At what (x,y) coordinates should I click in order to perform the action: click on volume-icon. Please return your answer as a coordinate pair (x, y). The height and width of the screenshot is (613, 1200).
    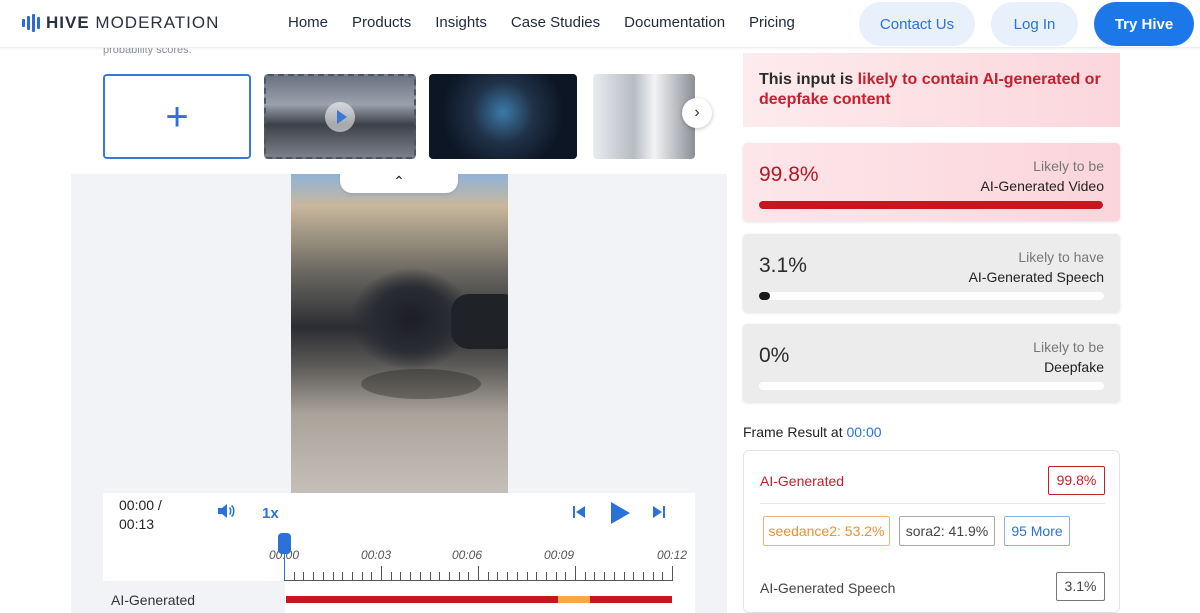
    Looking at the image, I should click on (226, 511).